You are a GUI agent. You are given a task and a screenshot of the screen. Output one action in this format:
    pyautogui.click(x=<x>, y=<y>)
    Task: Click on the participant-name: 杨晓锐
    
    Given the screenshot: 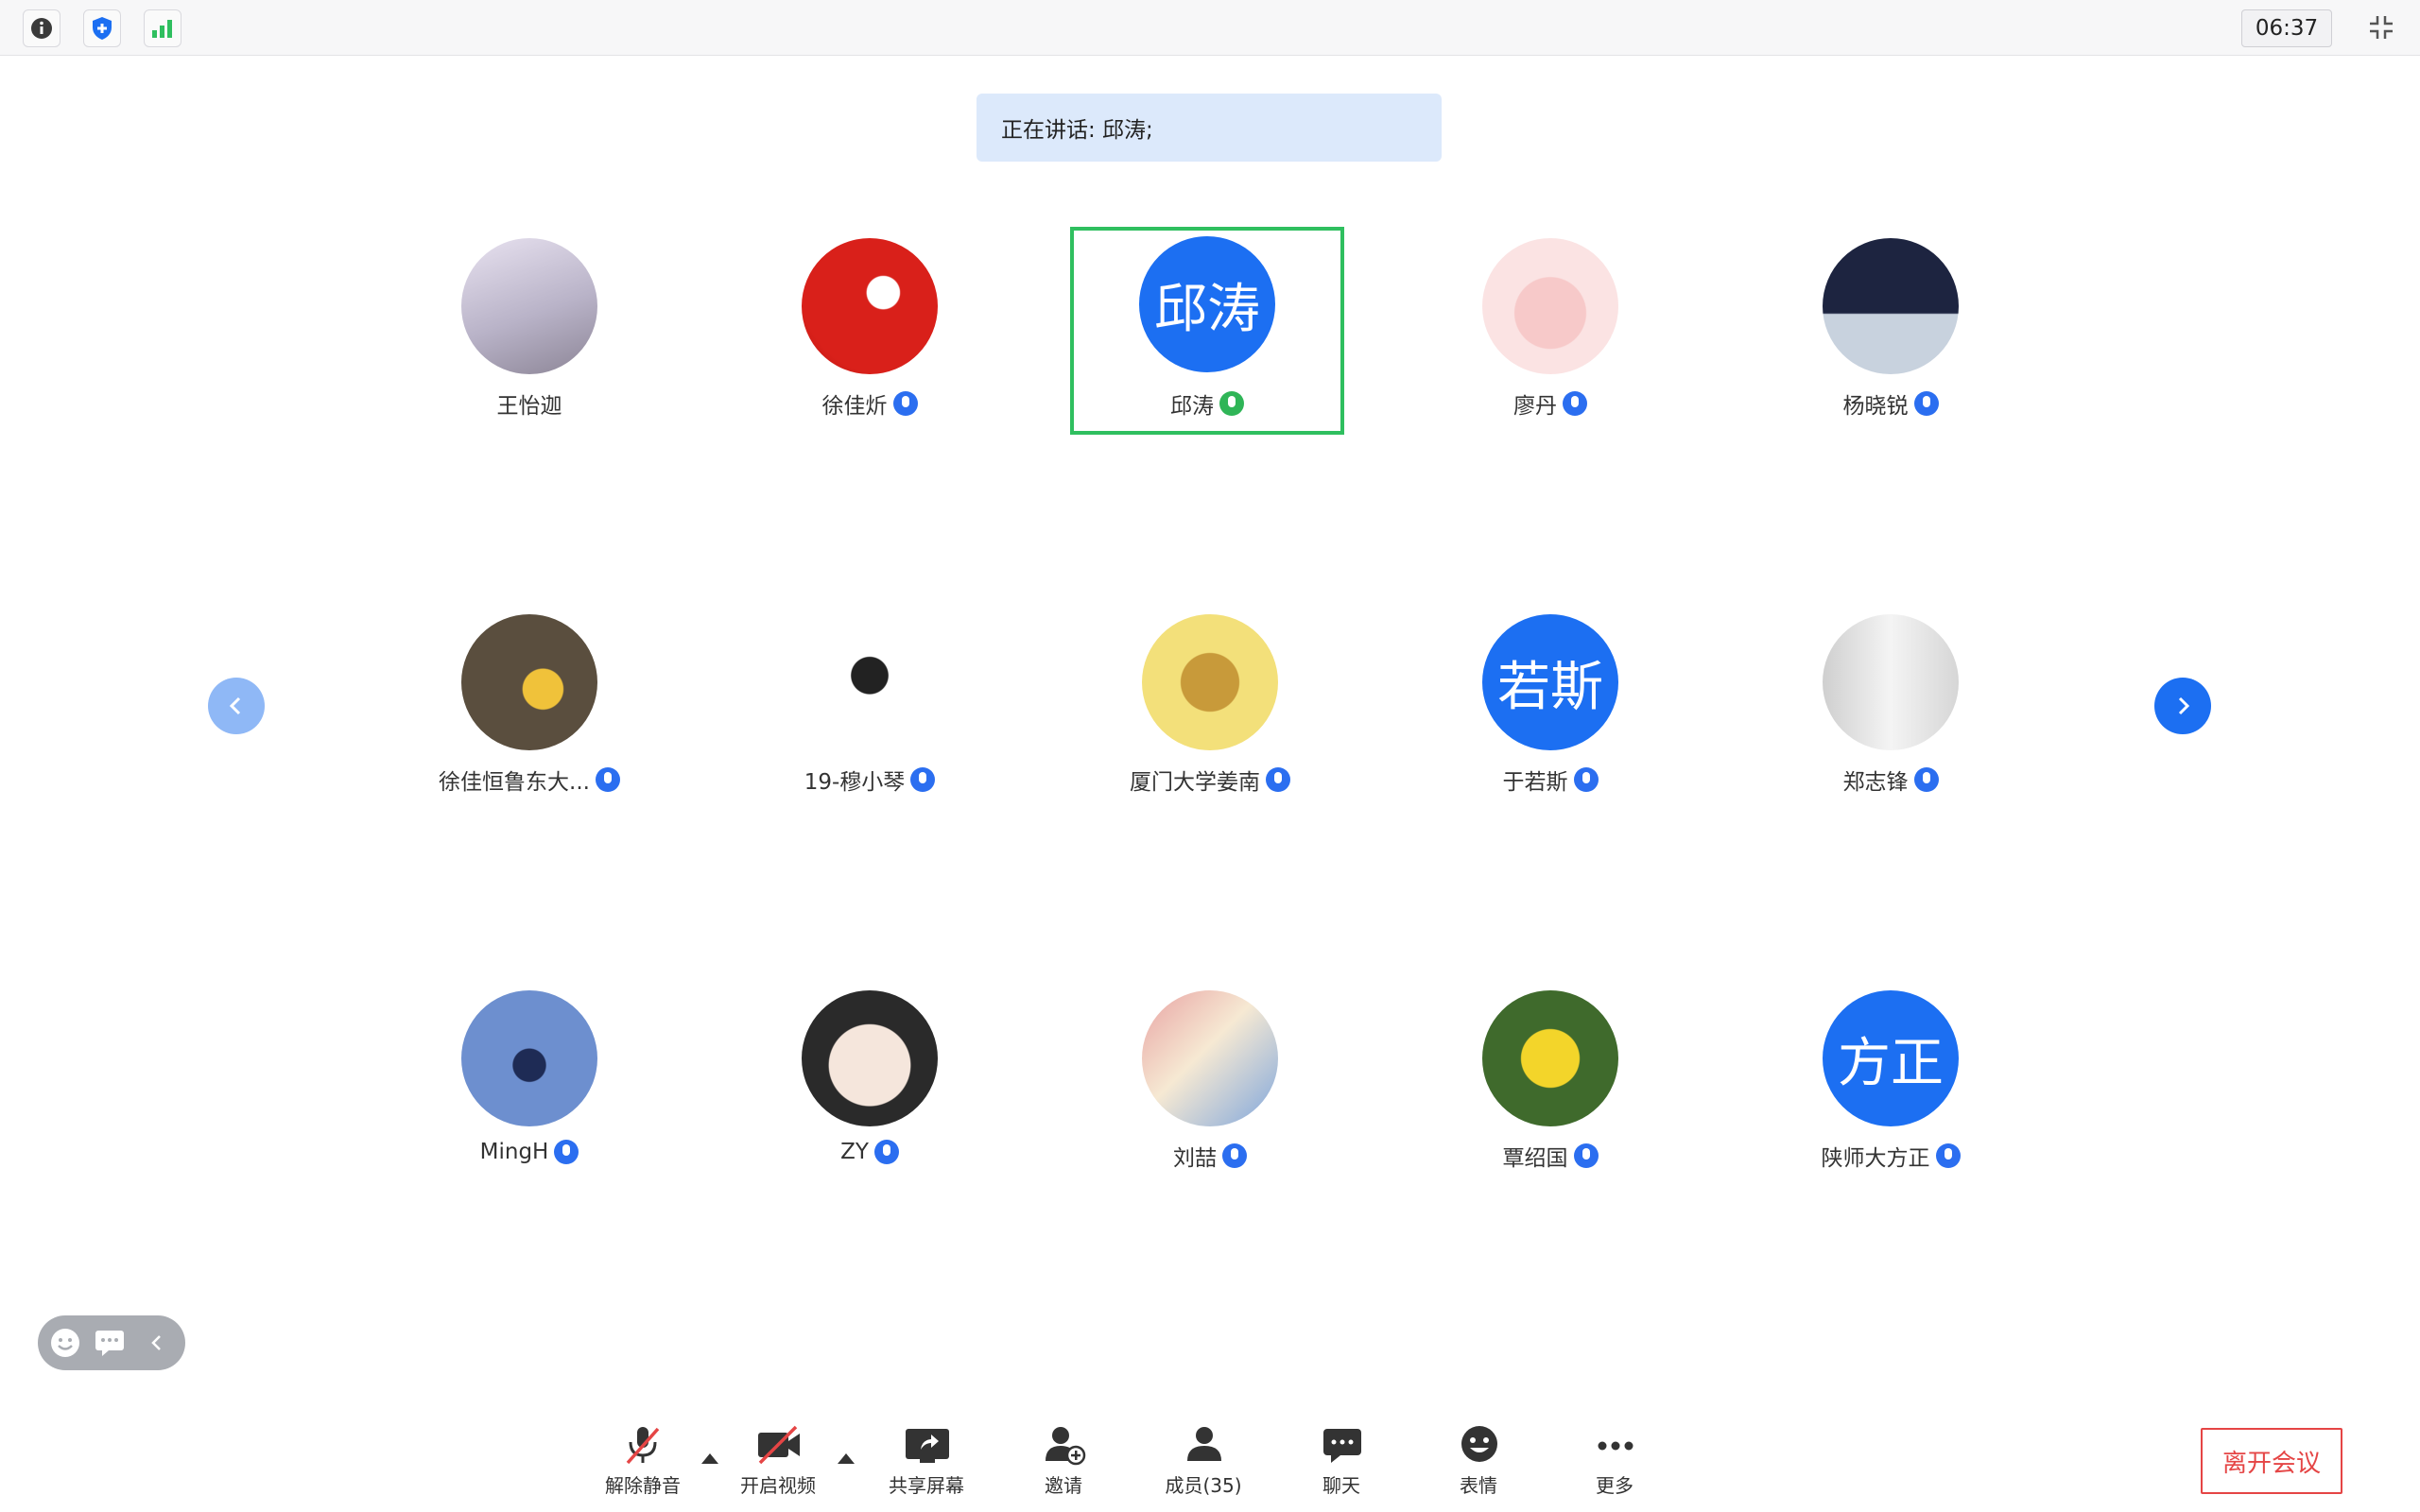 What is the action you would take?
    pyautogui.click(x=1875, y=406)
    